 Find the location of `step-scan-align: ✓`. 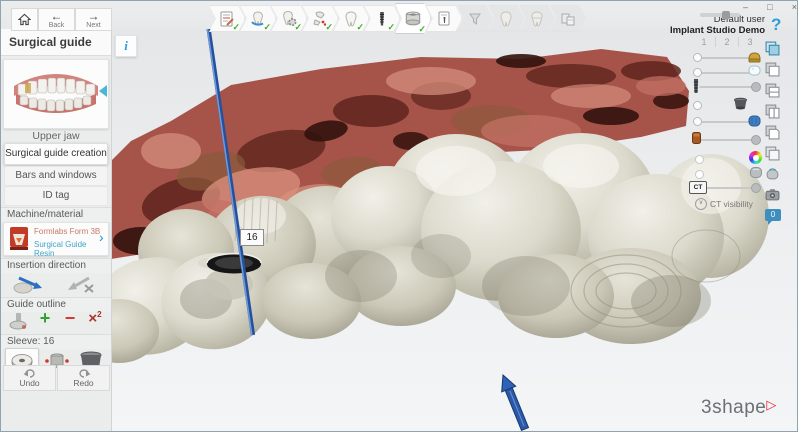

step-scan-align: ✓ is located at coordinates (258, 18).